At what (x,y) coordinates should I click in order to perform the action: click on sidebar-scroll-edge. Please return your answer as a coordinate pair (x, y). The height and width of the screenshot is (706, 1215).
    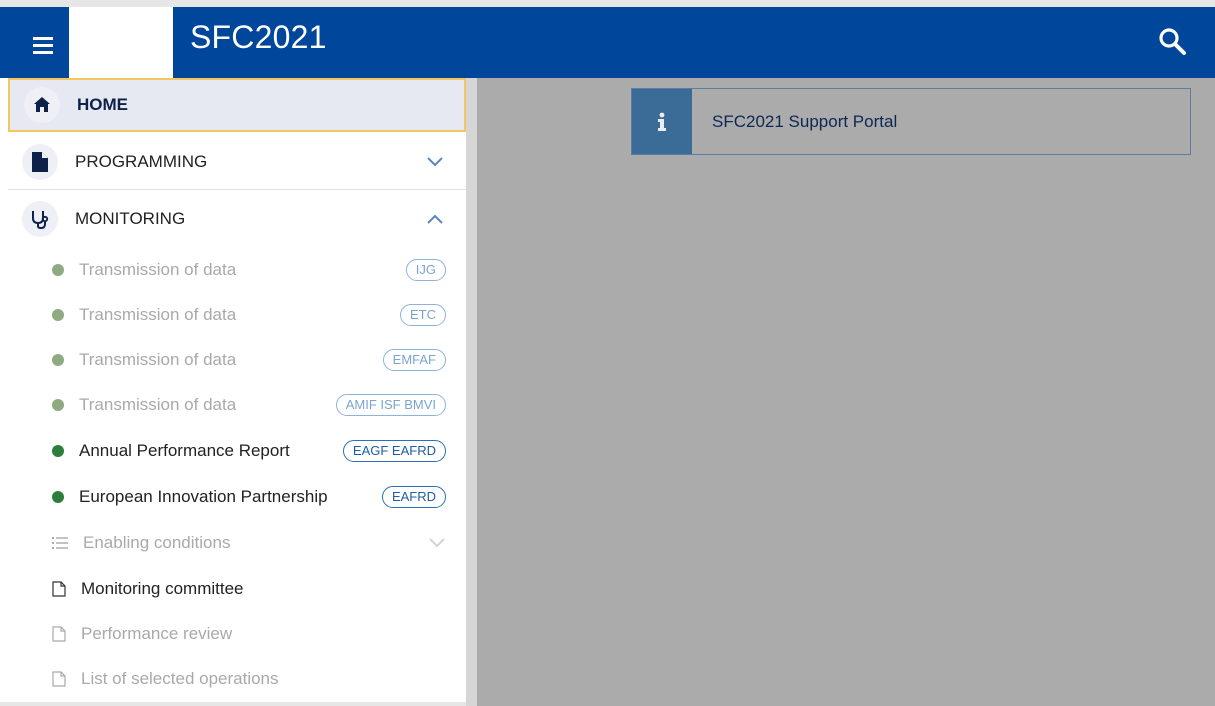
    Looking at the image, I should click on (471, 392).